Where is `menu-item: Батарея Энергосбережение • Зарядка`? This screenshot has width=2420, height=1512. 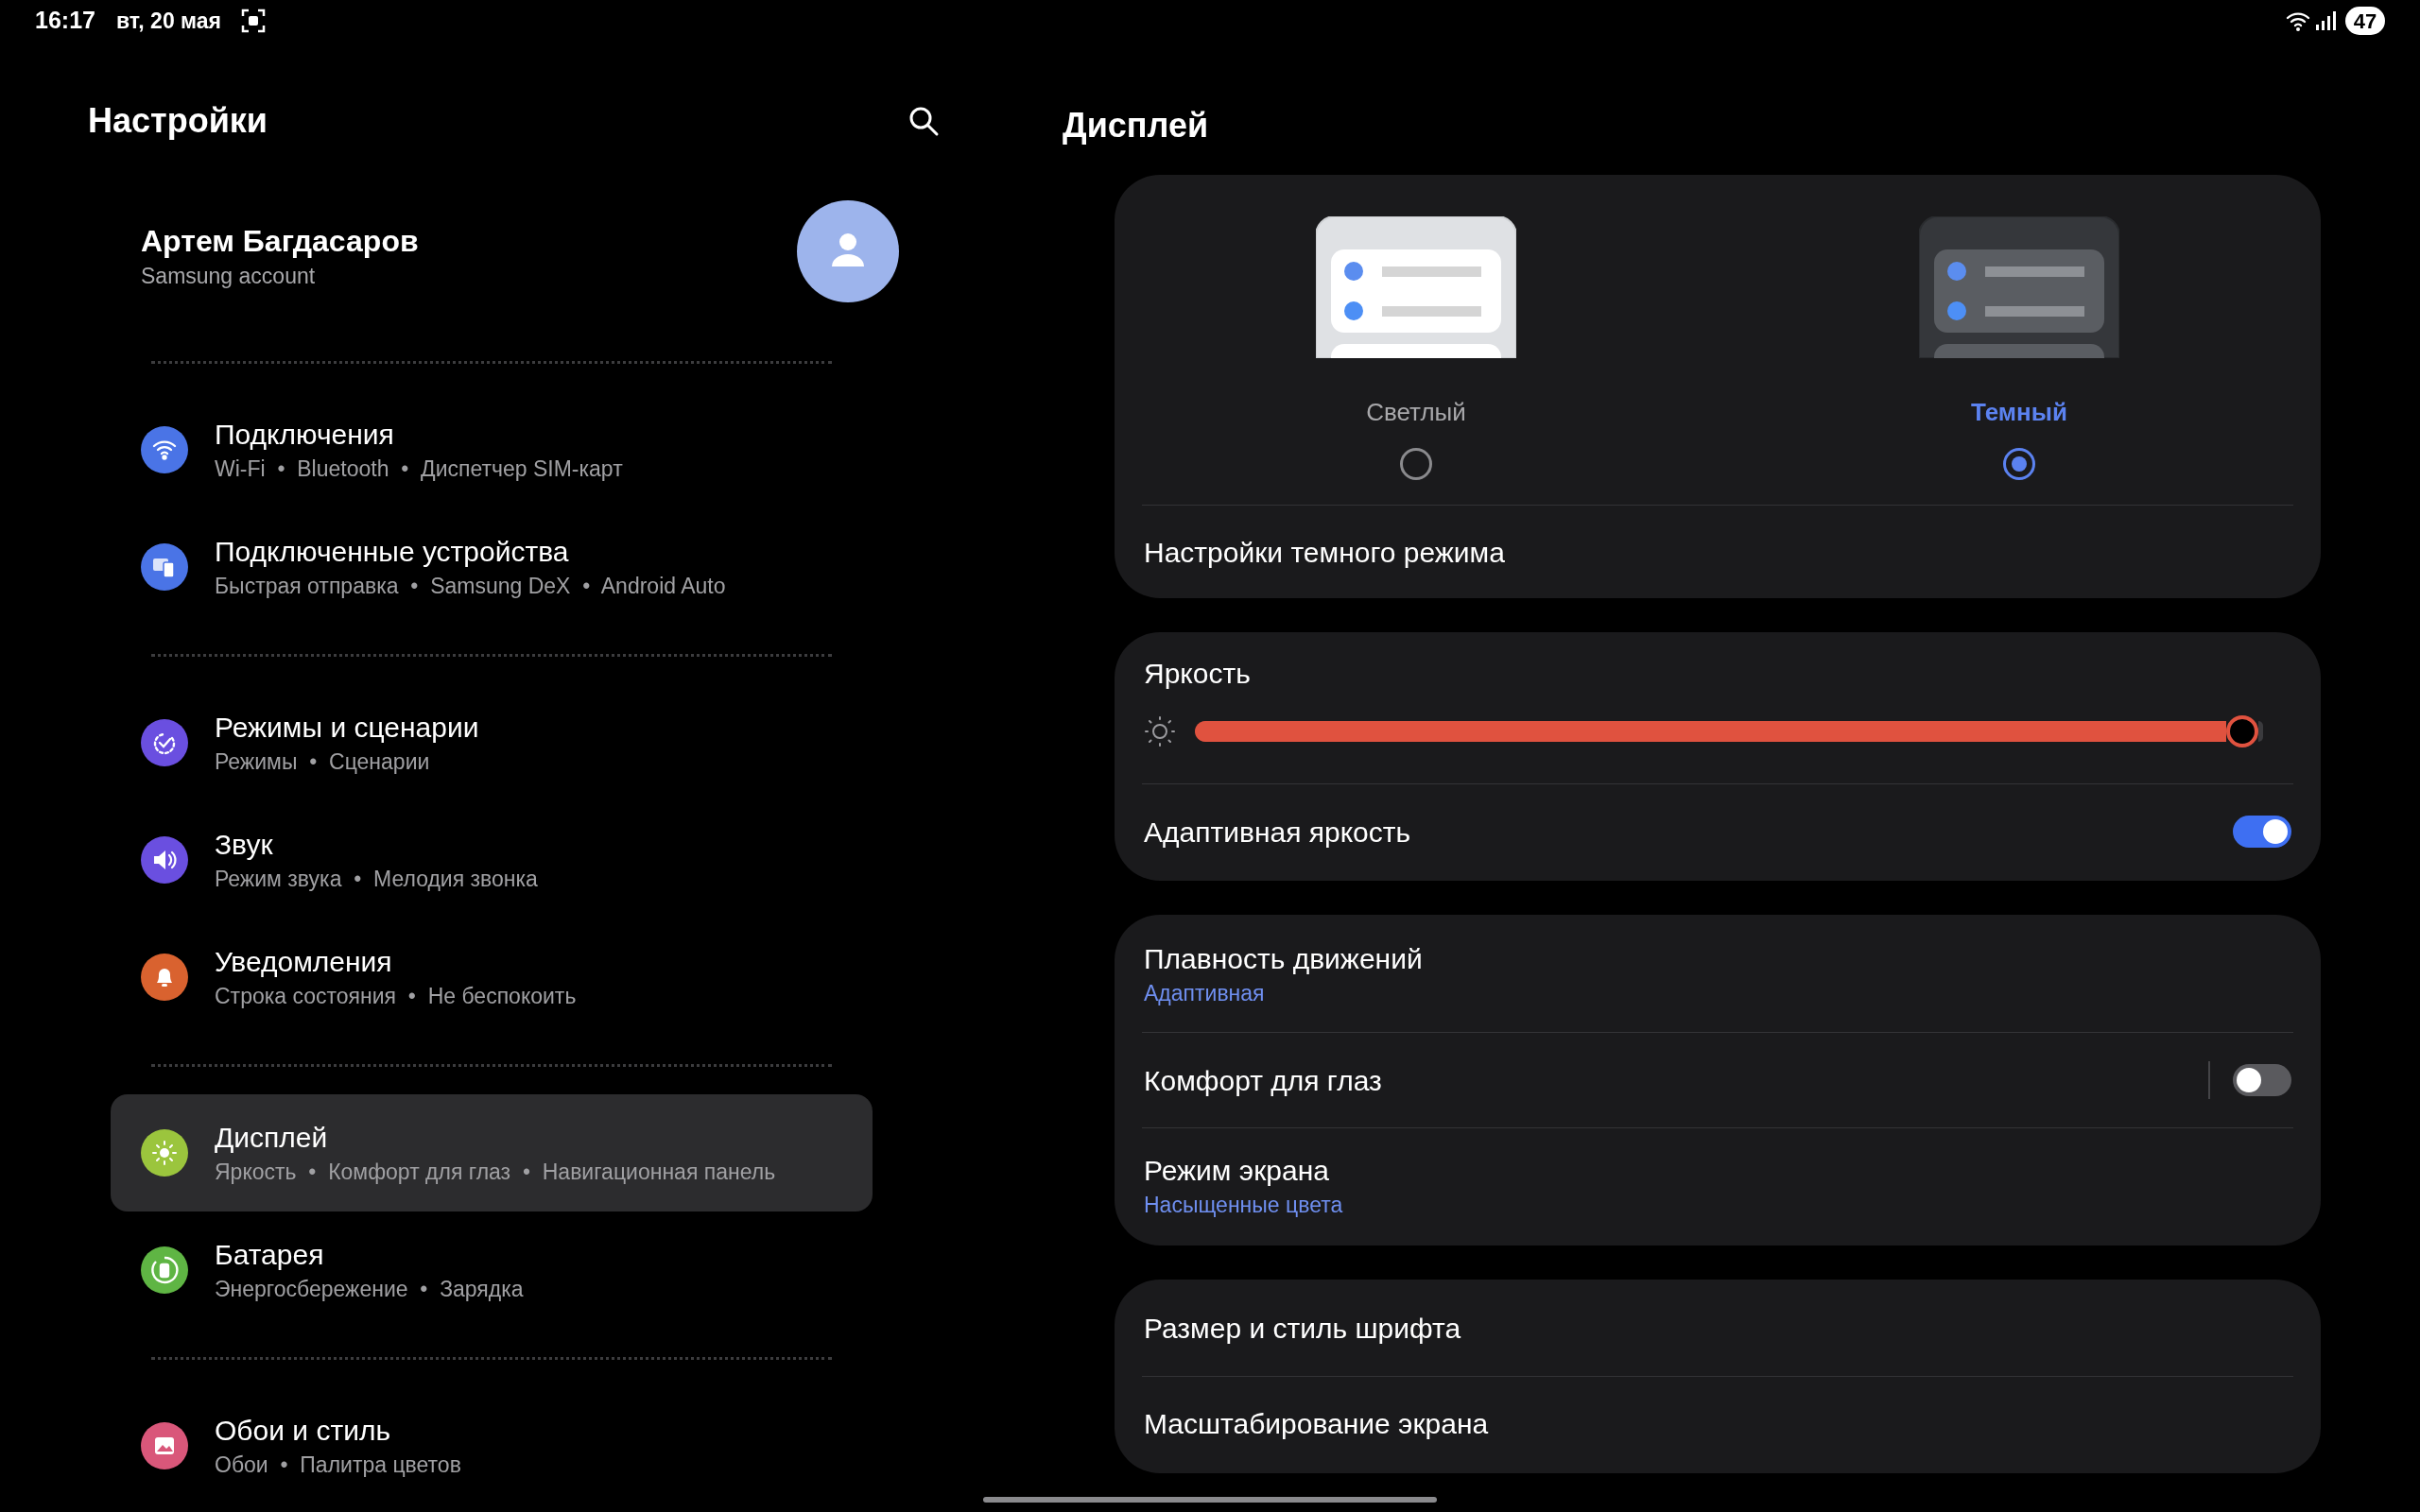 menu-item: Батарея Энергосбережение • Зарядка is located at coordinates (492, 1270).